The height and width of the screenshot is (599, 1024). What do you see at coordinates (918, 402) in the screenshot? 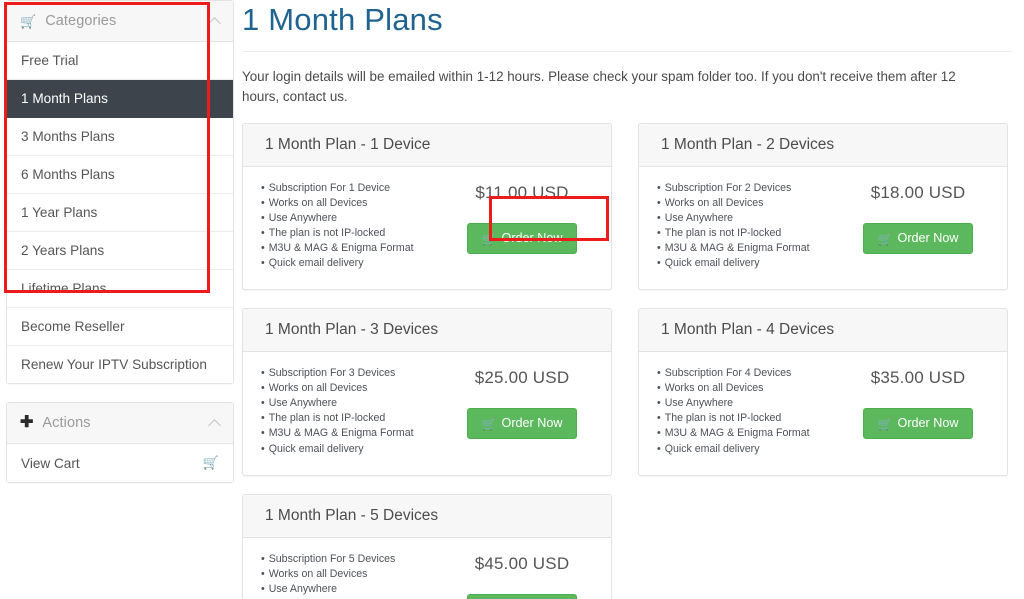
I see `product-purchase-area: $35.00 USD 🛒 Order Now` at bounding box center [918, 402].